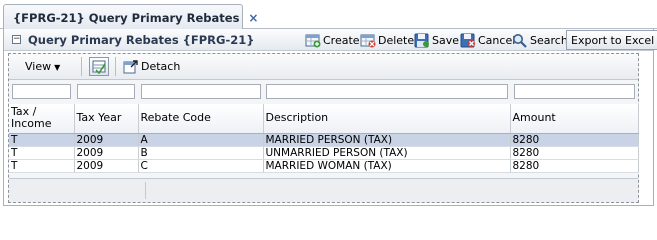 The image size is (657, 240). I want to click on cancel-button: Cancel, so click(487, 40).